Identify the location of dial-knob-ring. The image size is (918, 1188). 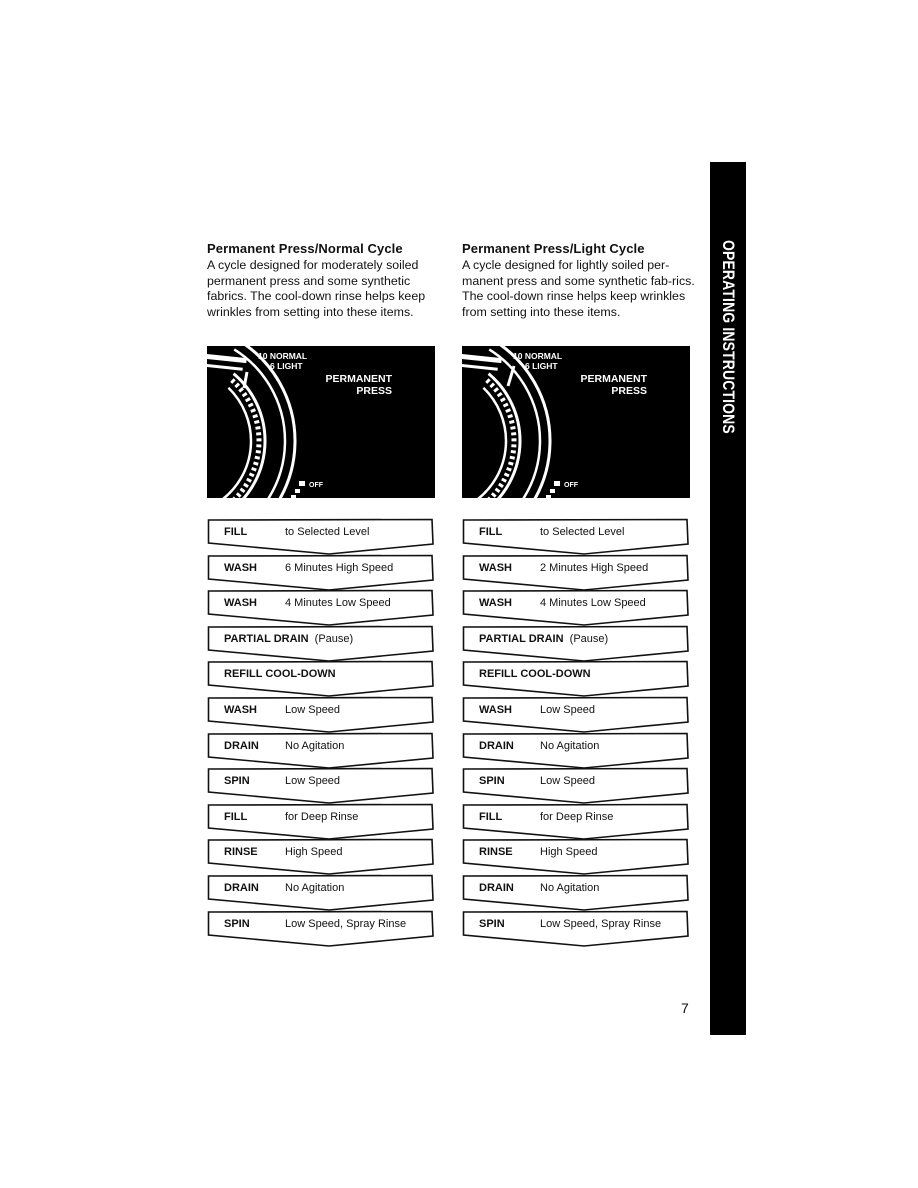
(504, 435).